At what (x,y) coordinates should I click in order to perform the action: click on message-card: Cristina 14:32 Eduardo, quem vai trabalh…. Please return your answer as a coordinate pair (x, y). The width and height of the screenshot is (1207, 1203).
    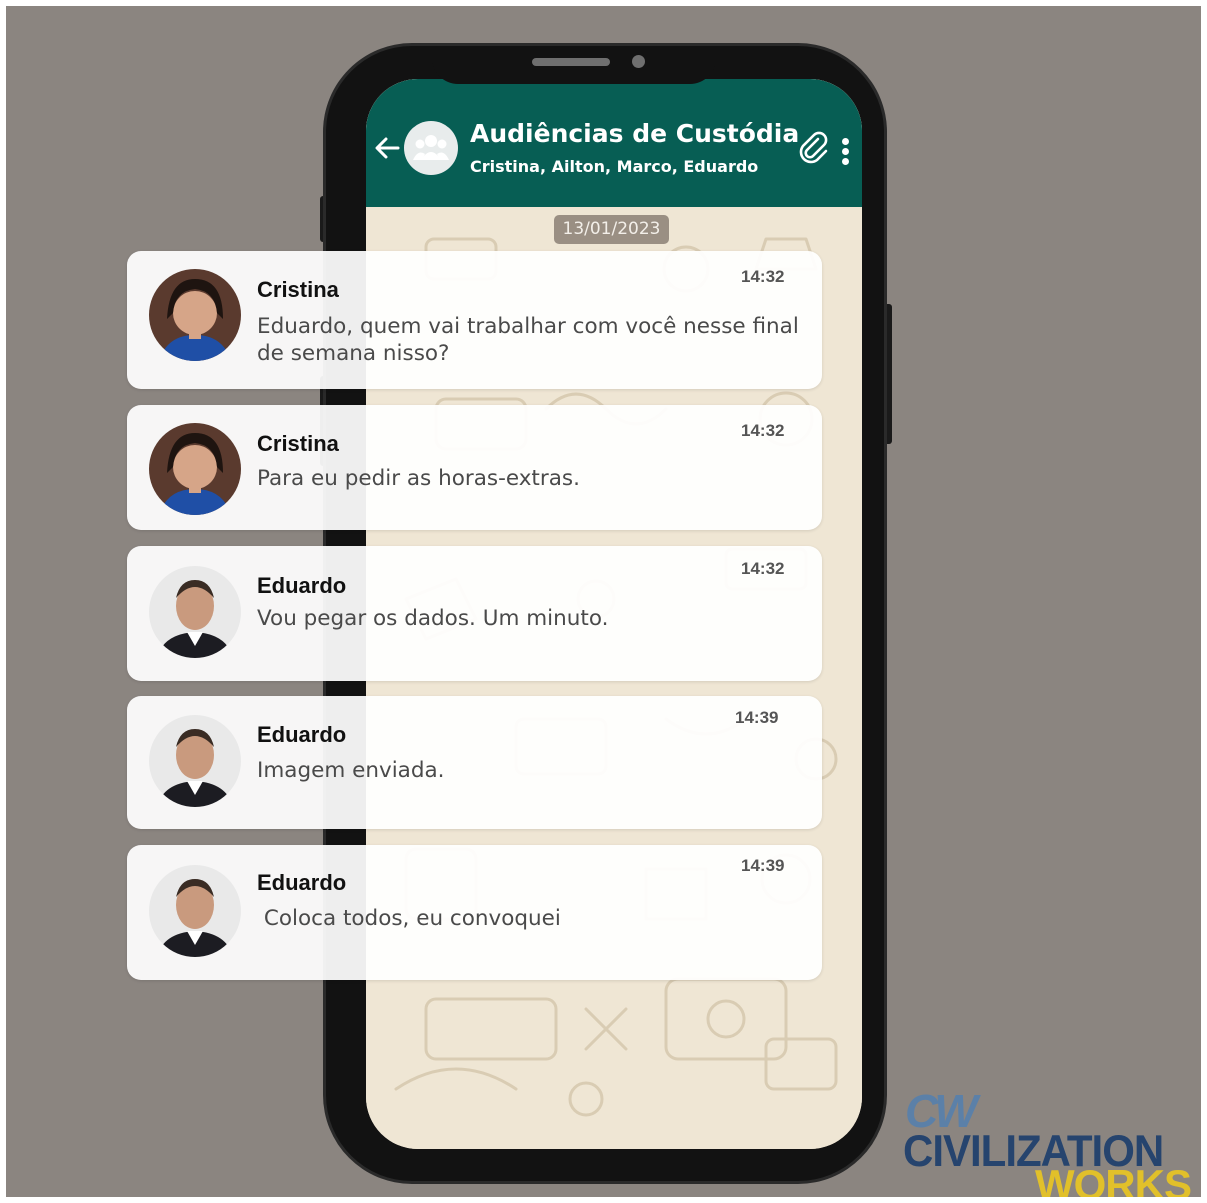
    Looking at the image, I should click on (474, 320).